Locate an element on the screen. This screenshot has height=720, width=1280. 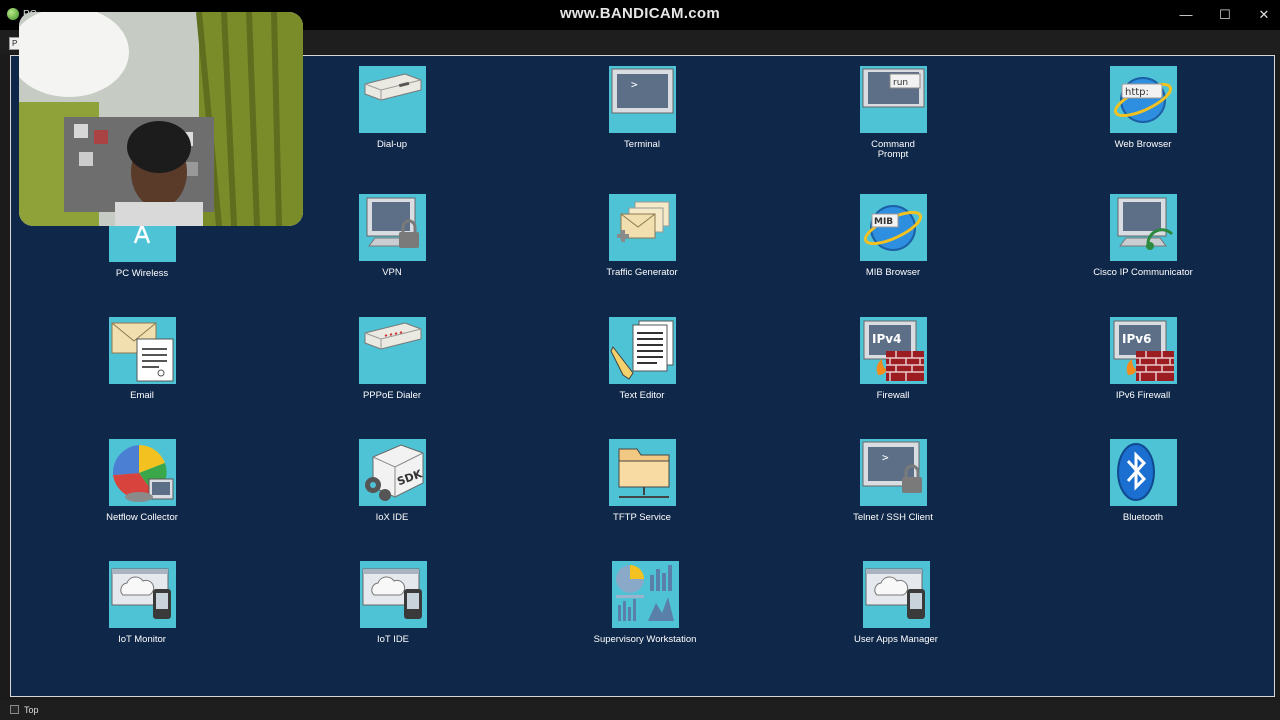
close-button: ✕ is located at coordinates (1263, 15).